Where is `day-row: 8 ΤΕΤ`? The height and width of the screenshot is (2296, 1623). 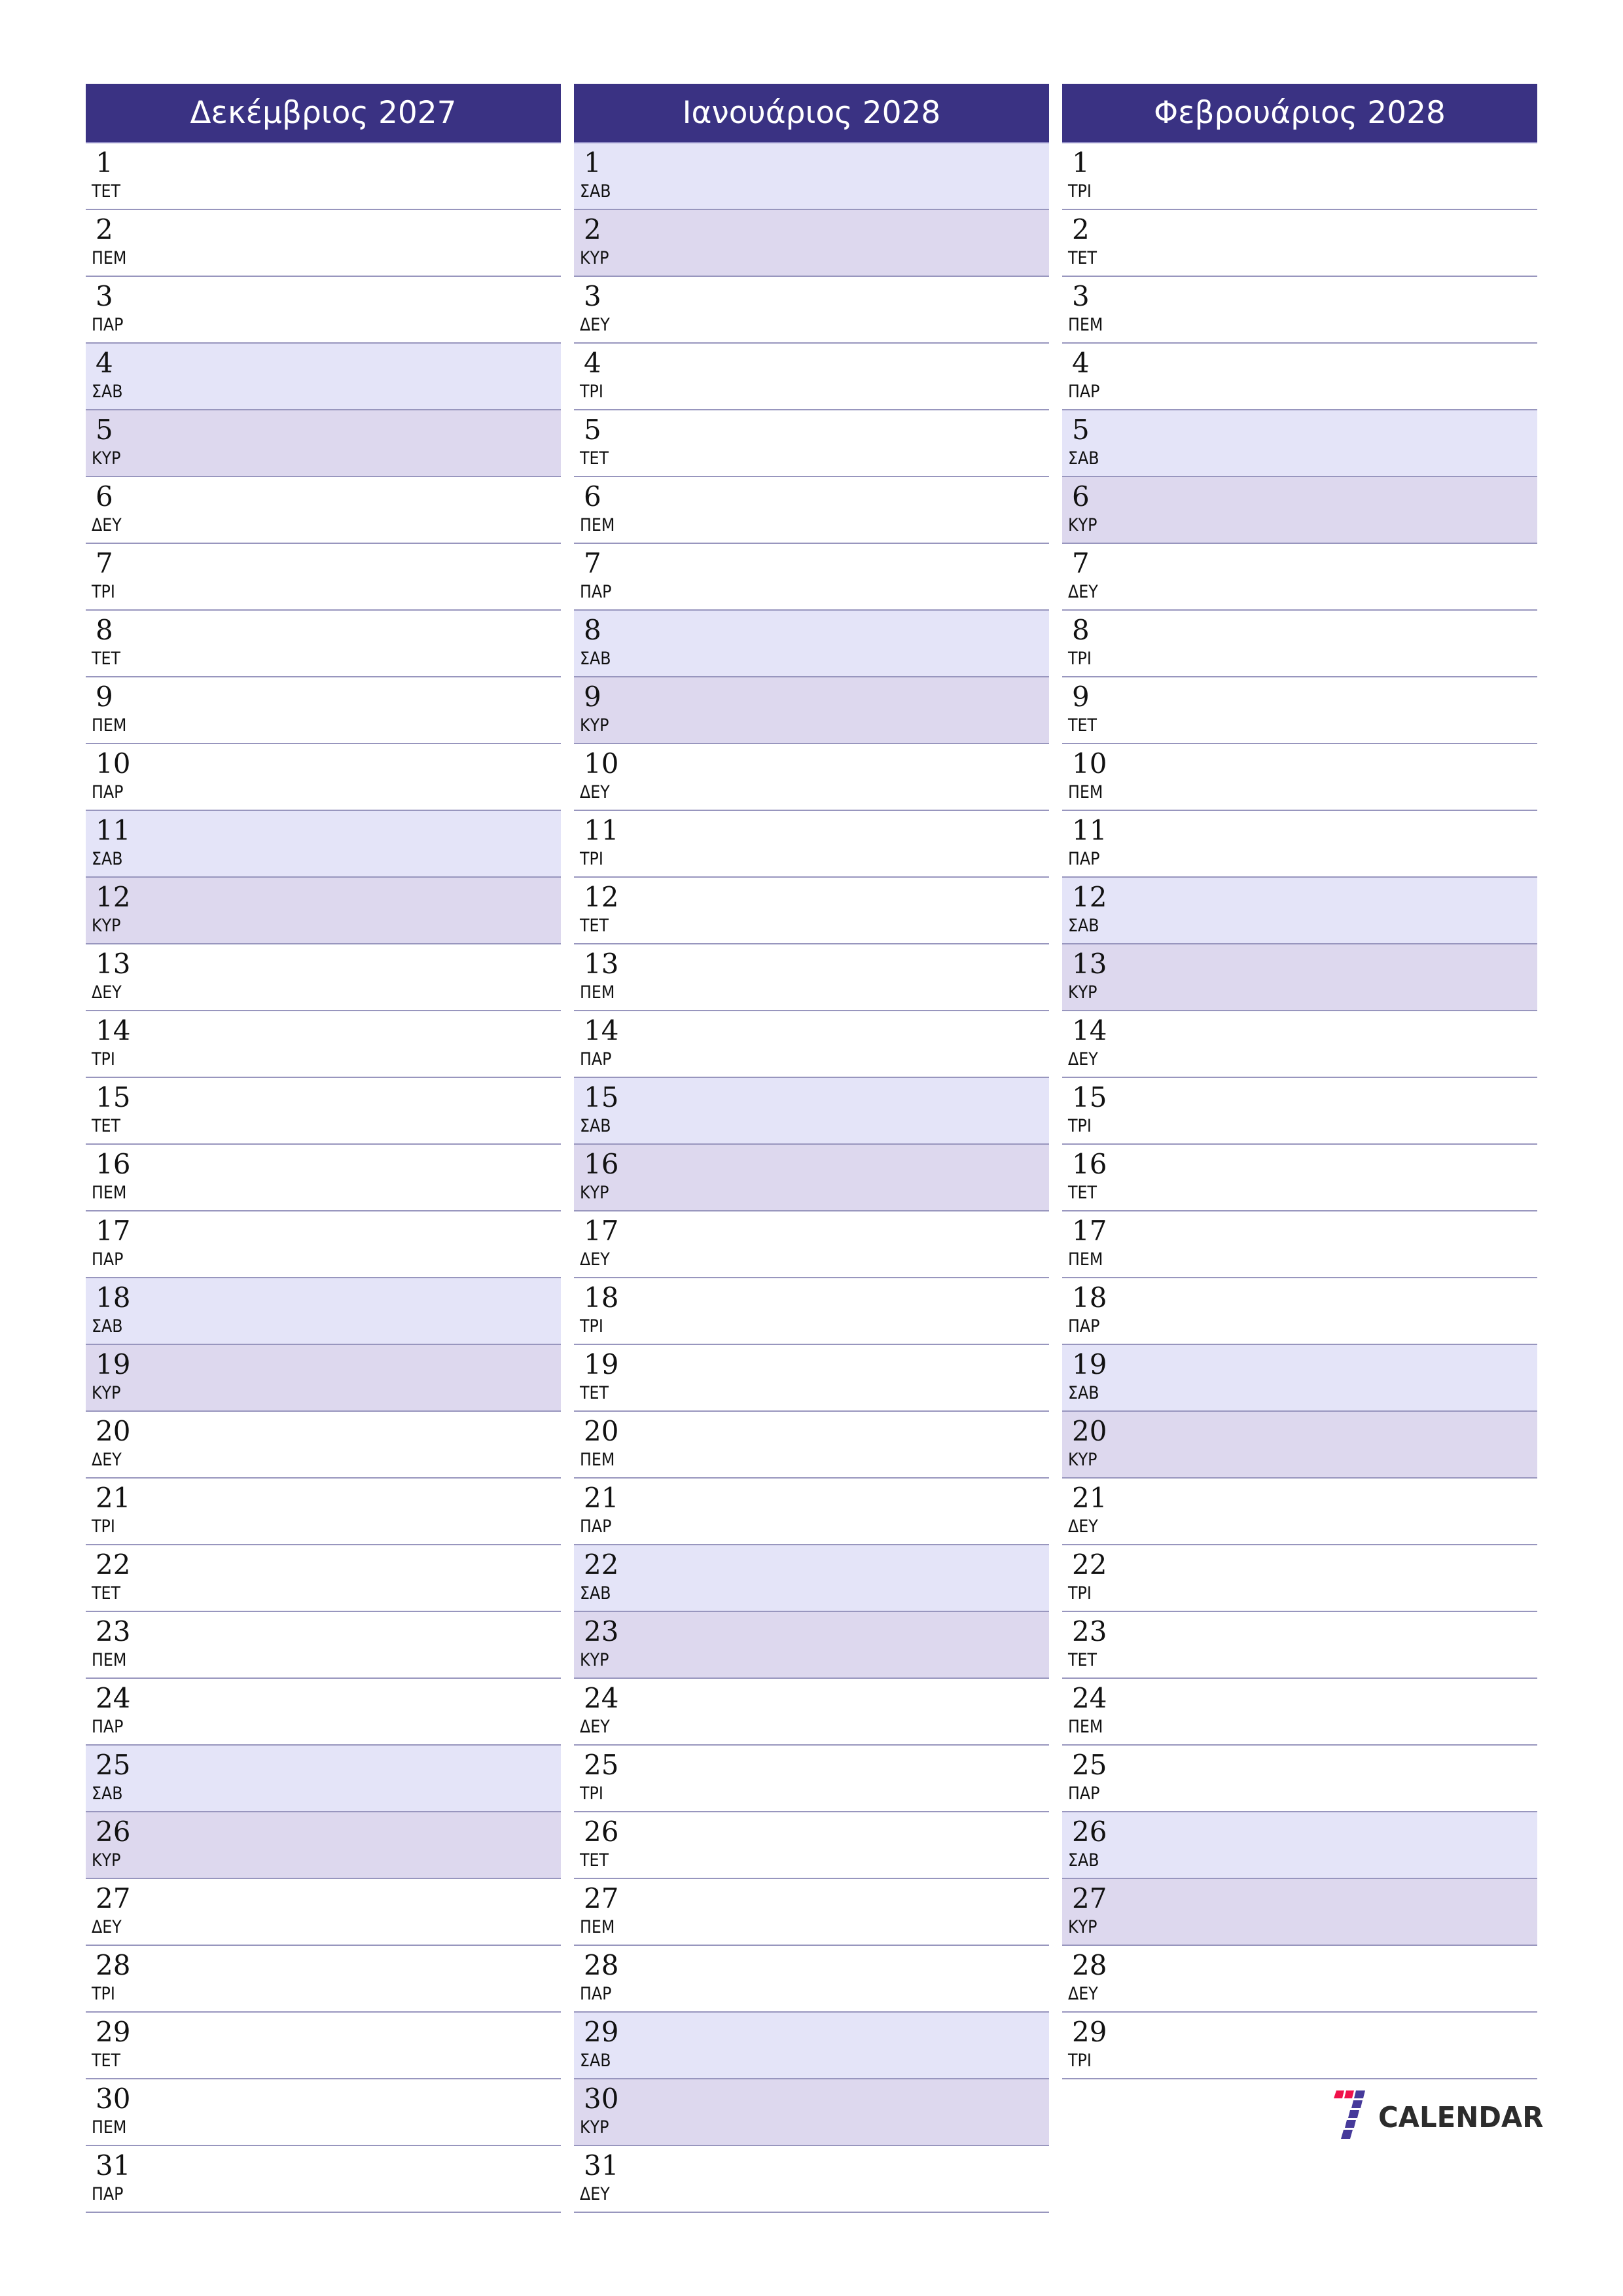 day-row: 8 ΤΕΤ is located at coordinates (323, 644).